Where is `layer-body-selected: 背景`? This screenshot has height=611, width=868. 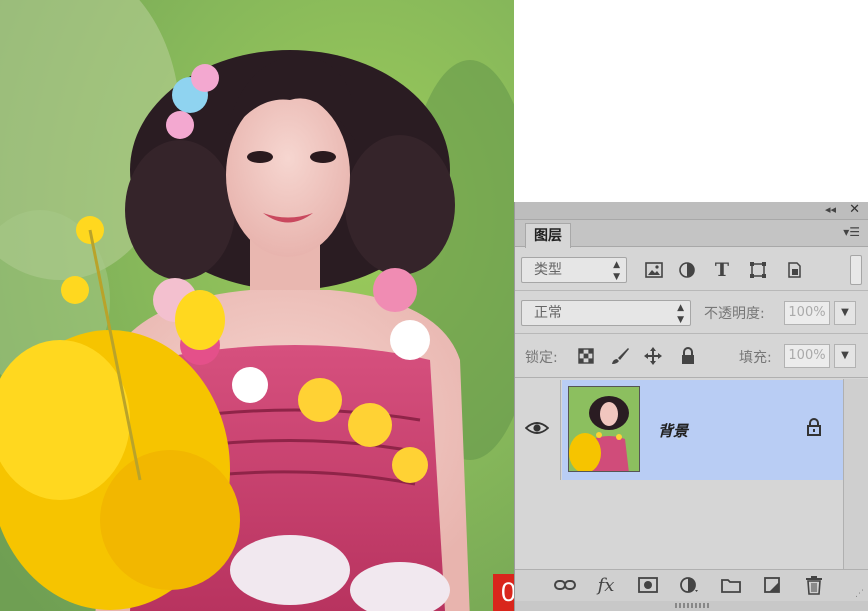
layer-body-selected: 背景 is located at coordinates (703, 430).